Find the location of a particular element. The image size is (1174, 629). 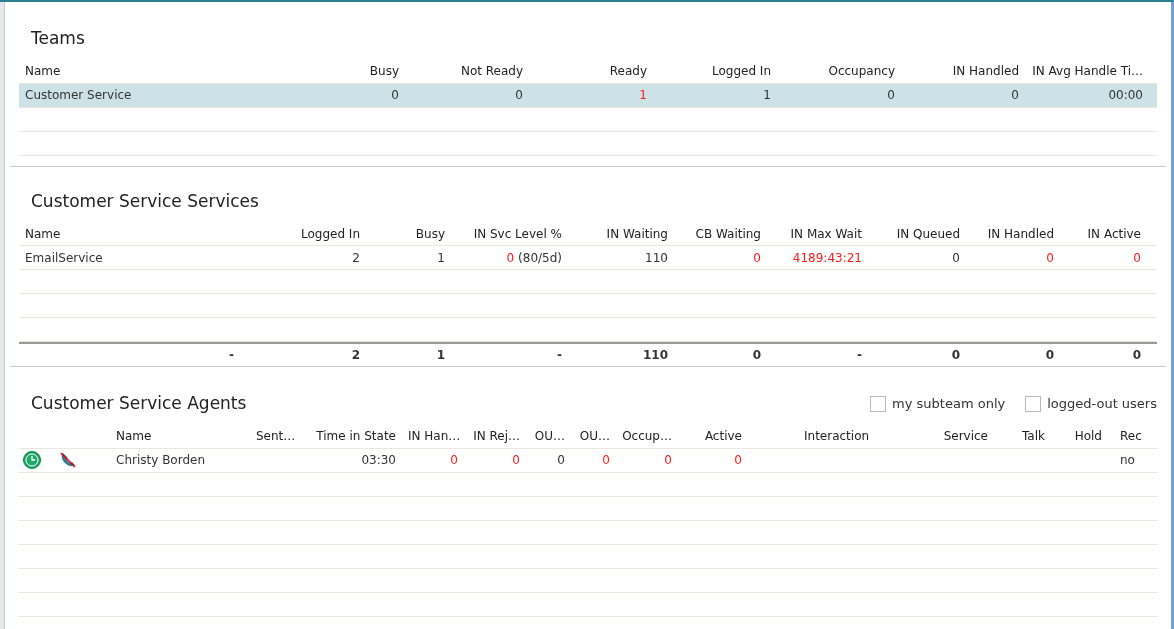

column-header: Service is located at coordinates (965, 436).